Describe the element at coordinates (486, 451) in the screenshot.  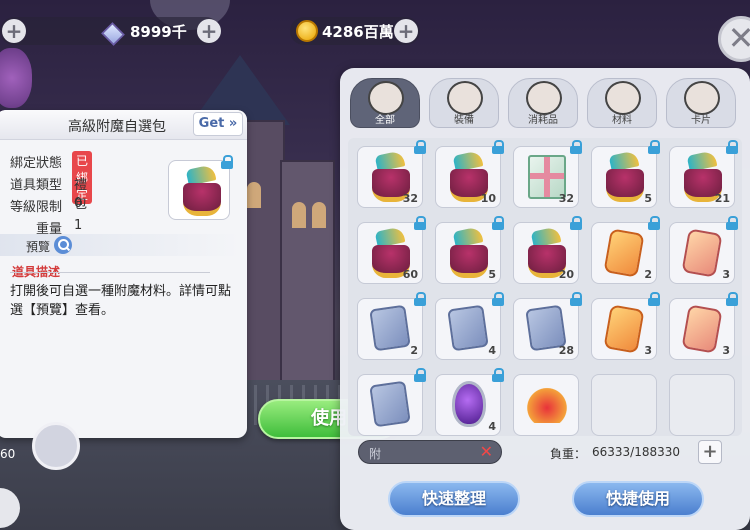
I see `clear-filter-icon: ✕` at that location.